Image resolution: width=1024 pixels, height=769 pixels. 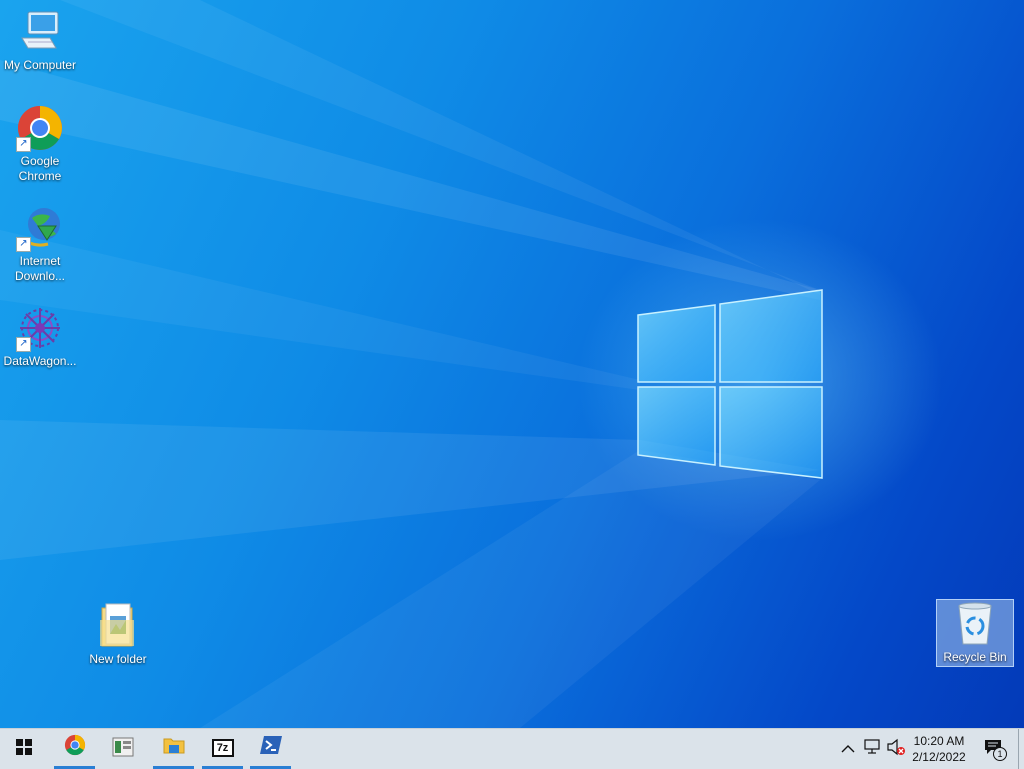 What do you see at coordinates (40, 228) in the screenshot?
I see `internet-download-manager-icon: ↗` at bounding box center [40, 228].